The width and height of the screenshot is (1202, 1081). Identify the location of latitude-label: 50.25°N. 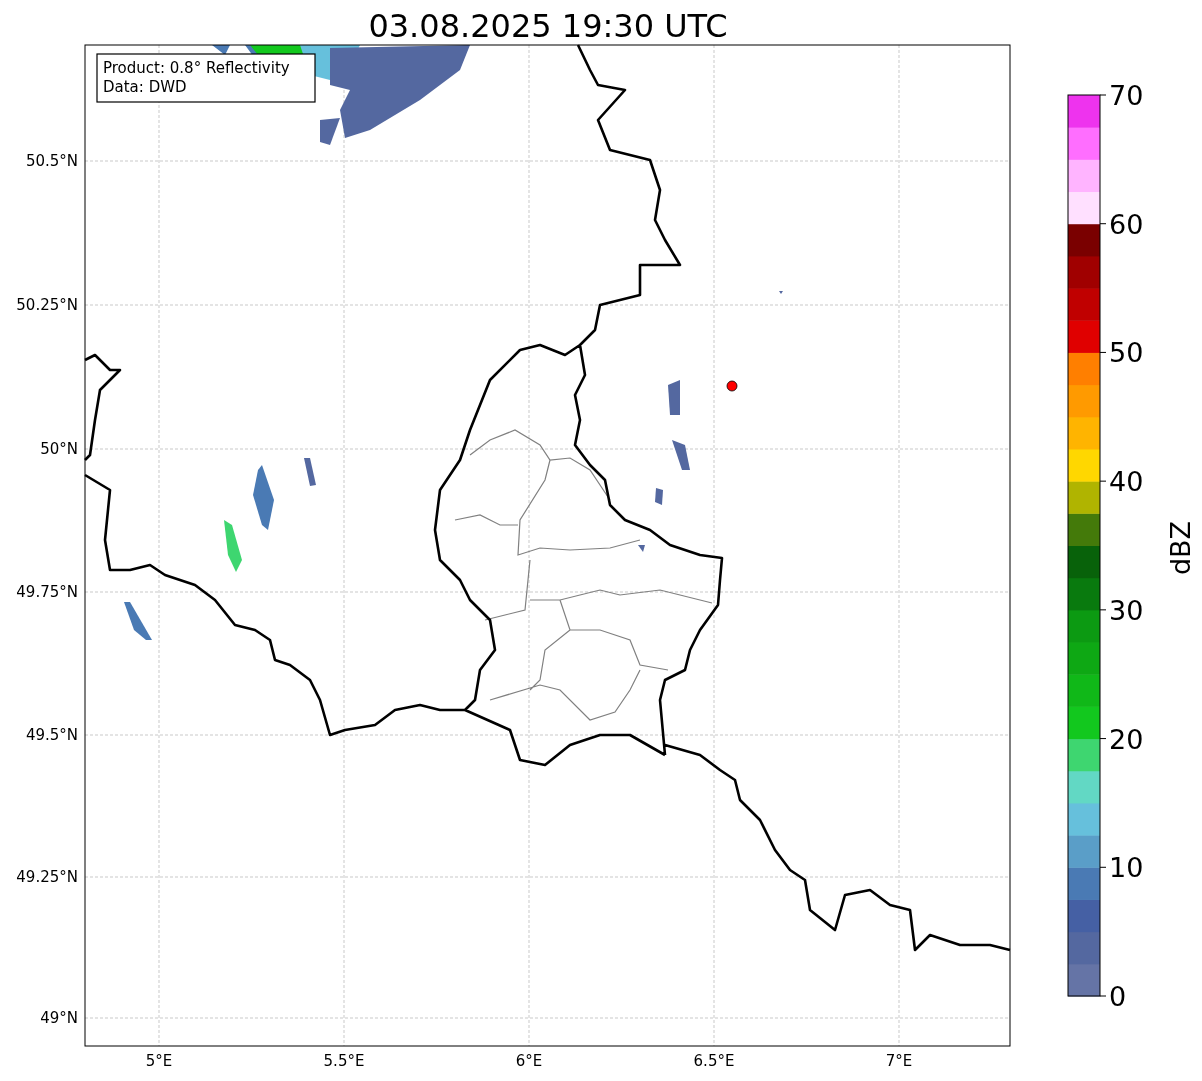
(47, 305).